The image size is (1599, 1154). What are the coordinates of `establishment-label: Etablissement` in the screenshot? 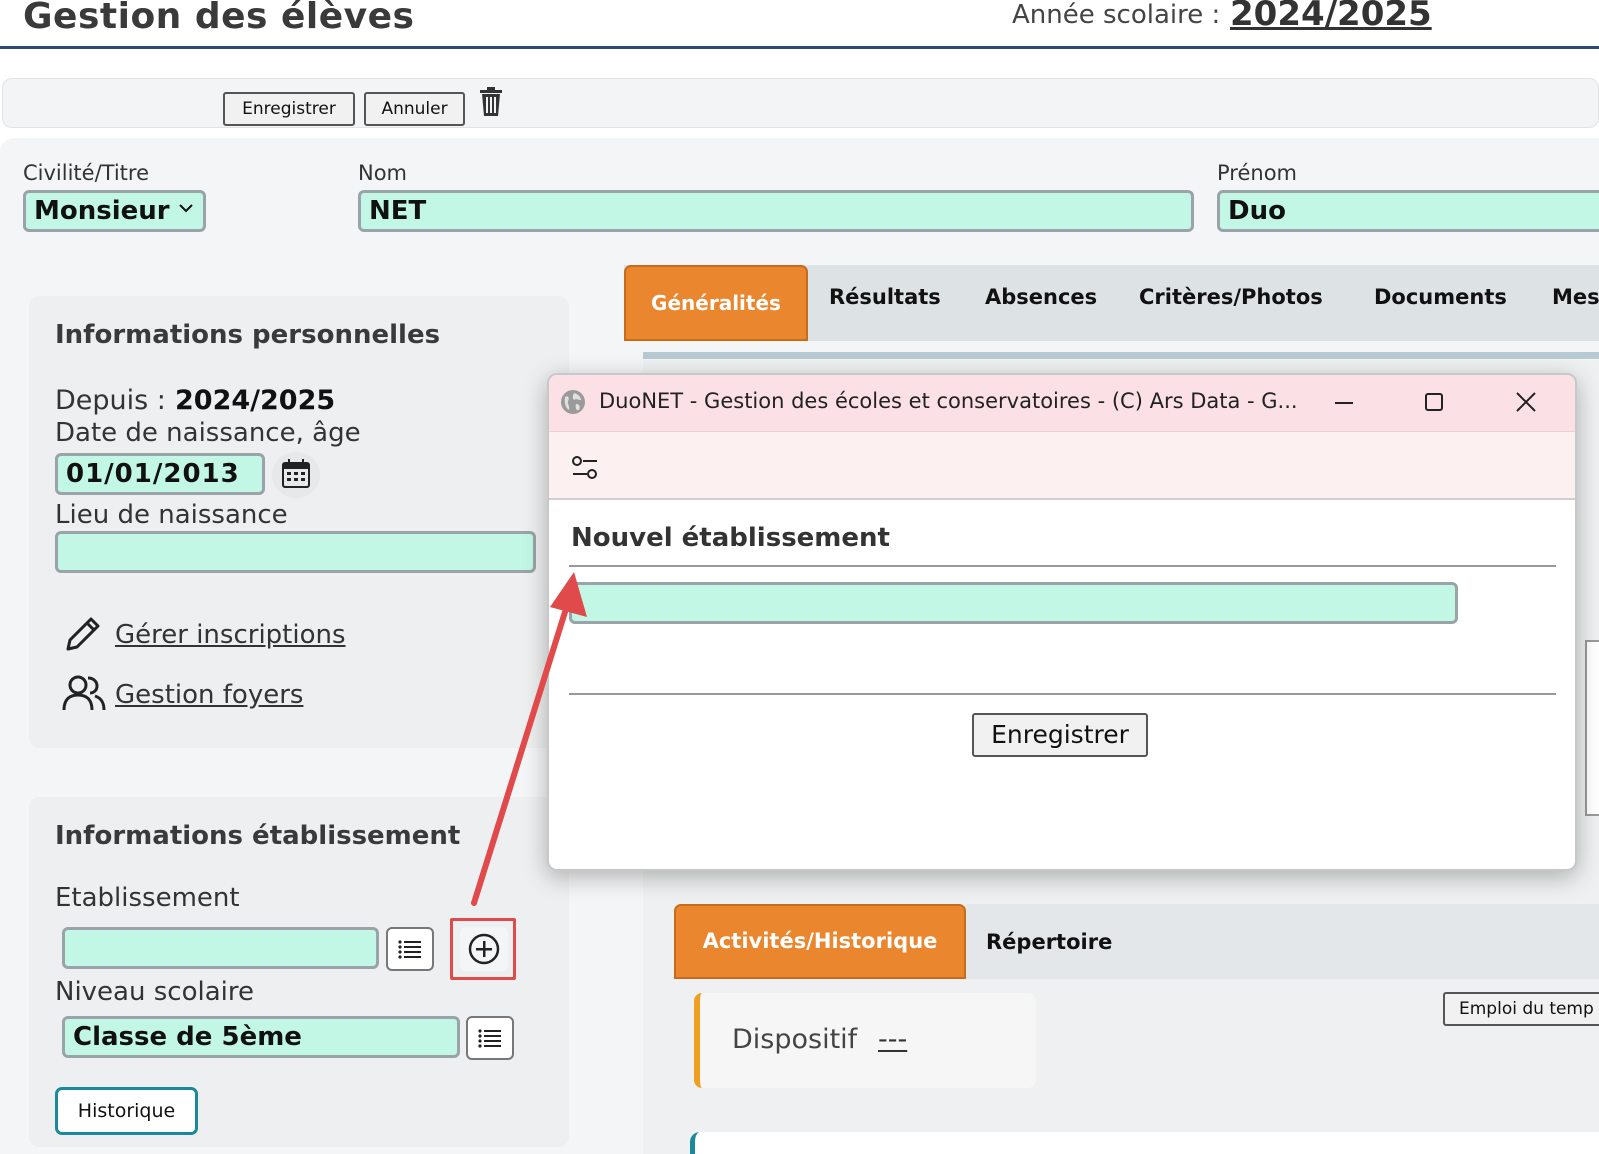 It's located at (147, 898).